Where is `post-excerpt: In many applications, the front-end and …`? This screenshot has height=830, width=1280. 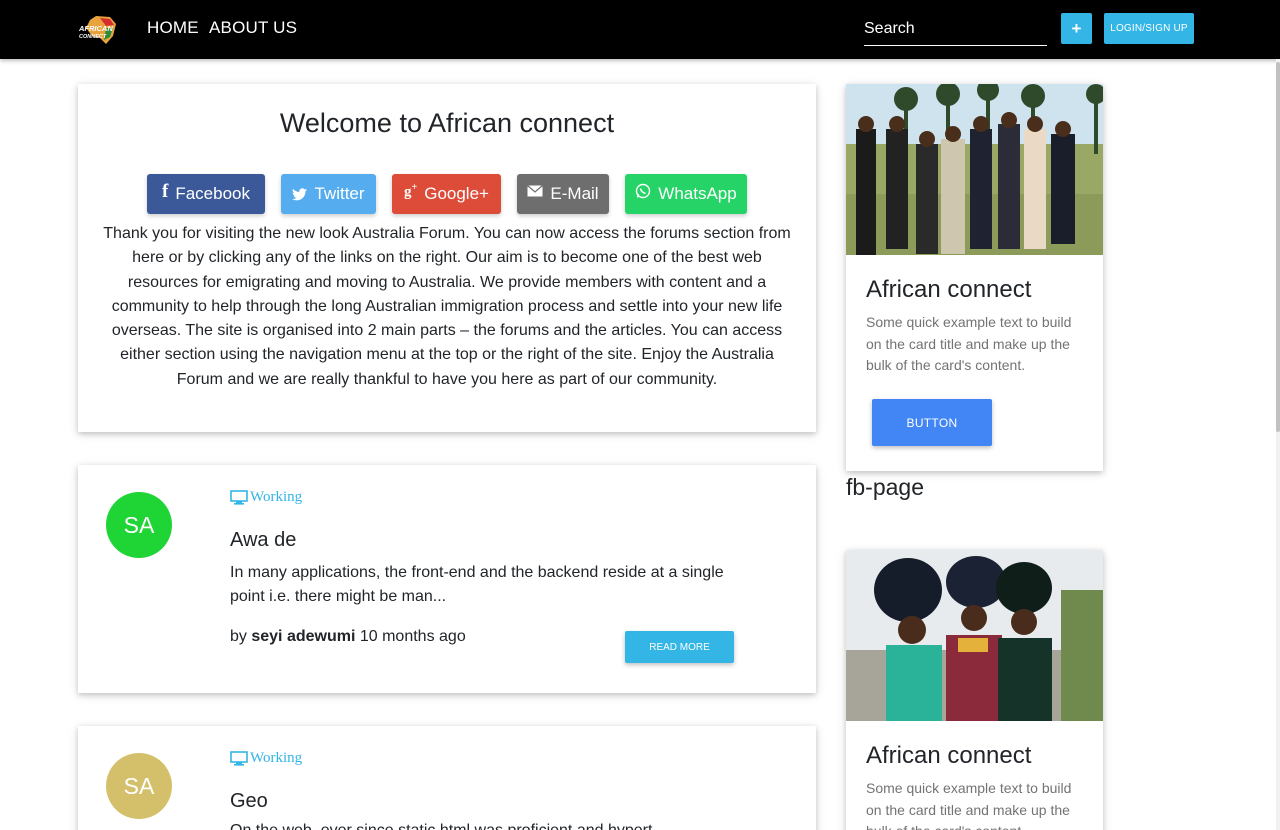 post-excerpt: In many applications, the front-end and … is located at coordinates (477, 585).